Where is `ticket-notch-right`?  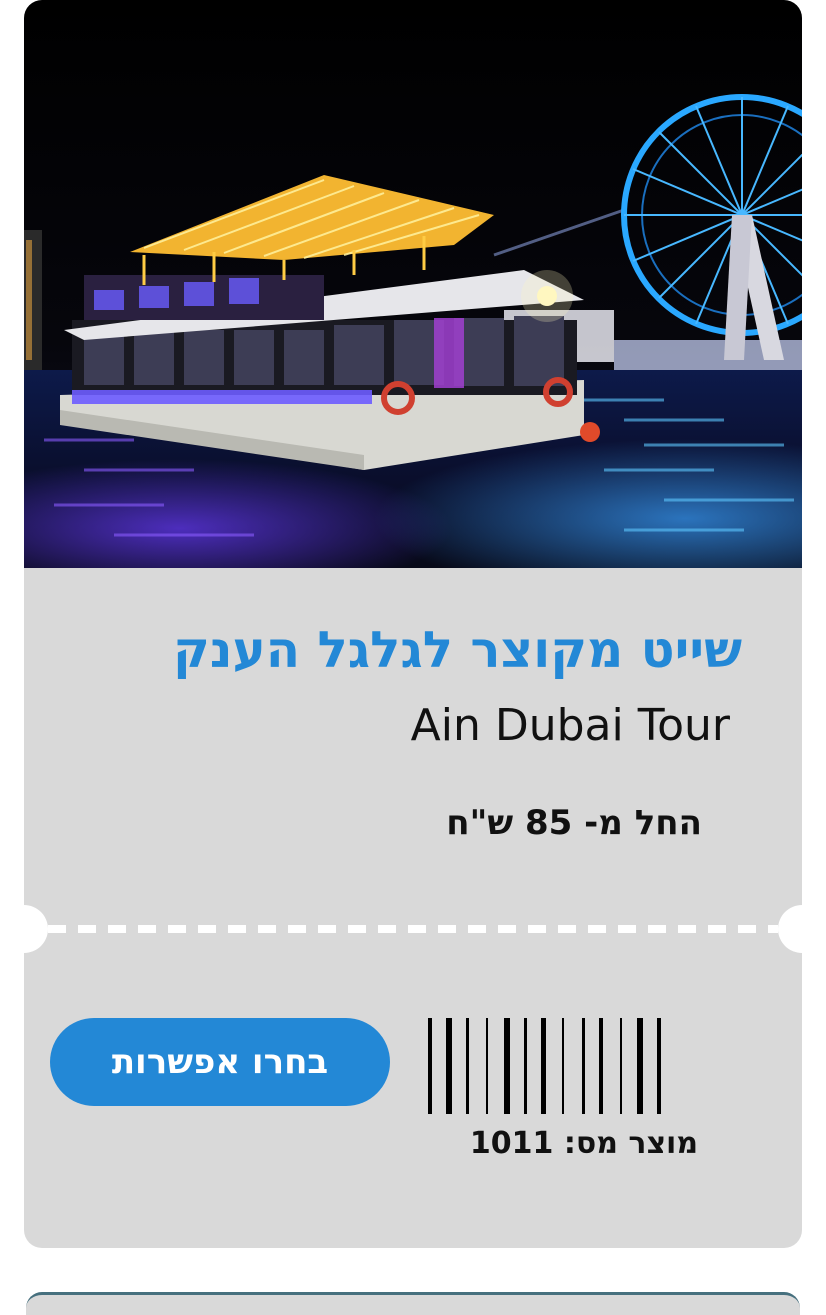 ticket-notch-right is located at coordinates (790, 929).